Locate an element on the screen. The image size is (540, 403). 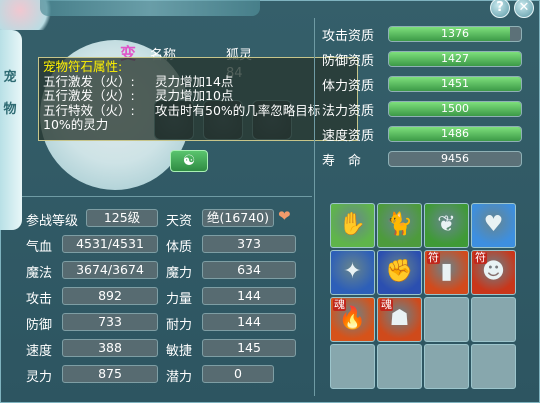
stat-value: 892 is located at coordinates (110, 296).